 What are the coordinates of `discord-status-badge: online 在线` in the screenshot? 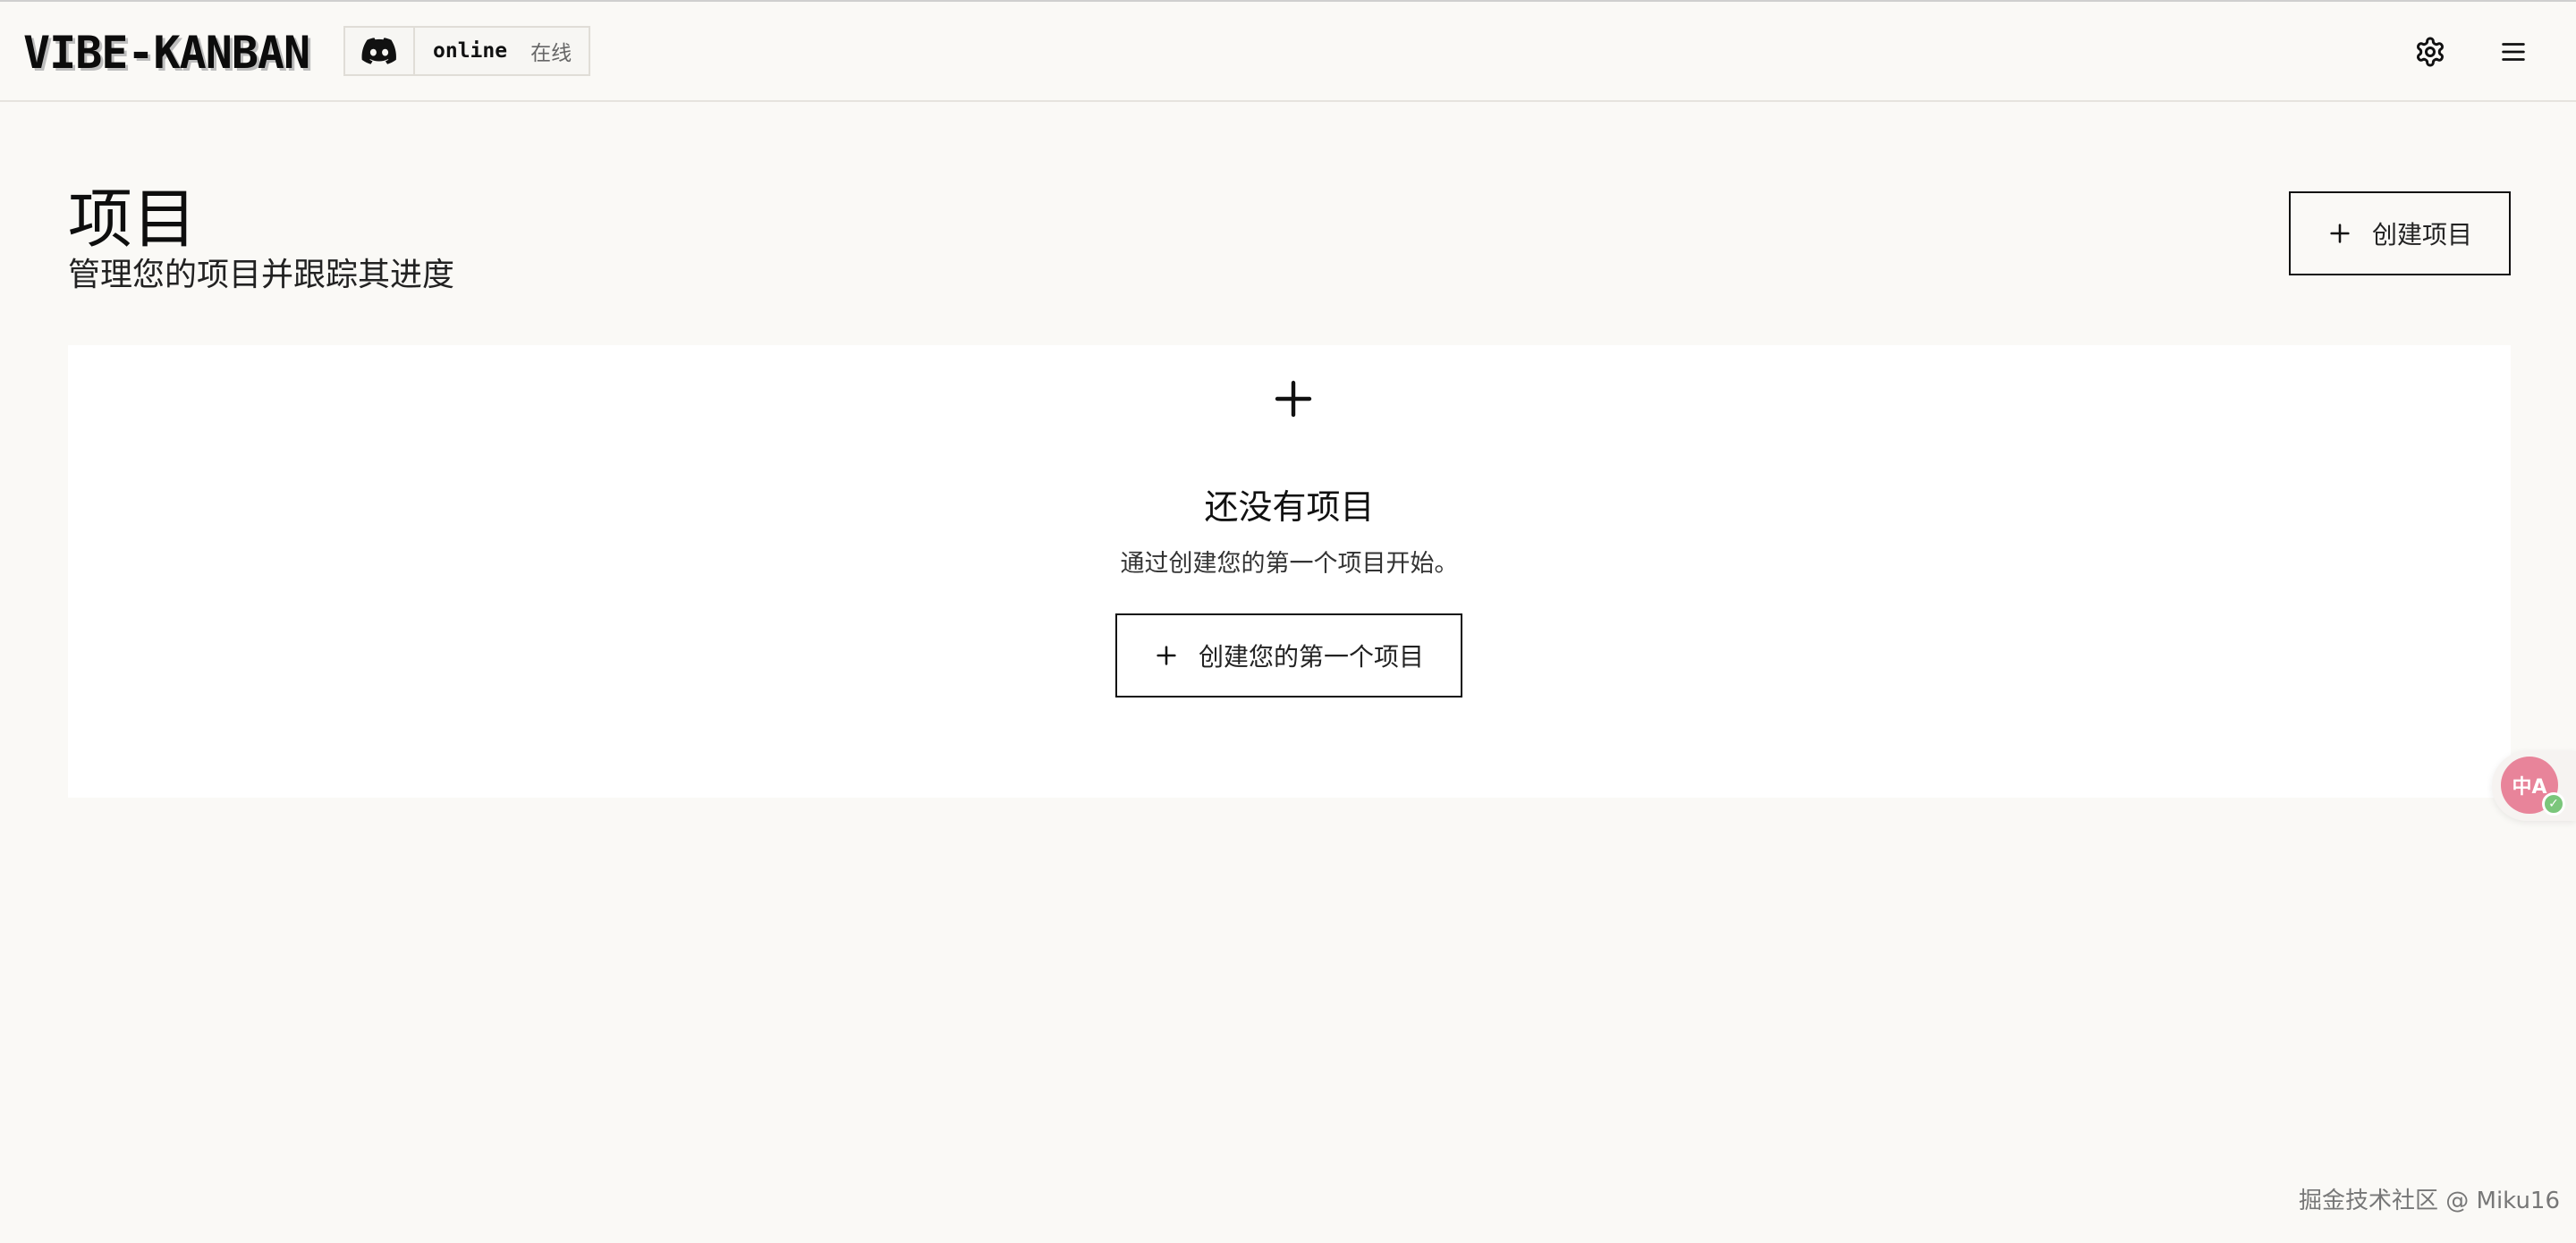 It's located at (466, 51).